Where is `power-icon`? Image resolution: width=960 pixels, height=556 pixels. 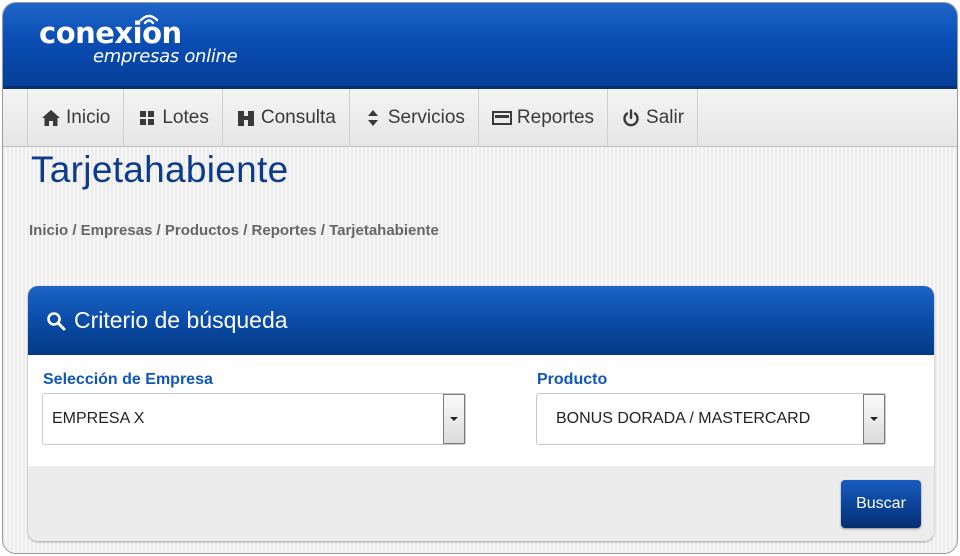 power-icon is located at coordinates (631, 118).